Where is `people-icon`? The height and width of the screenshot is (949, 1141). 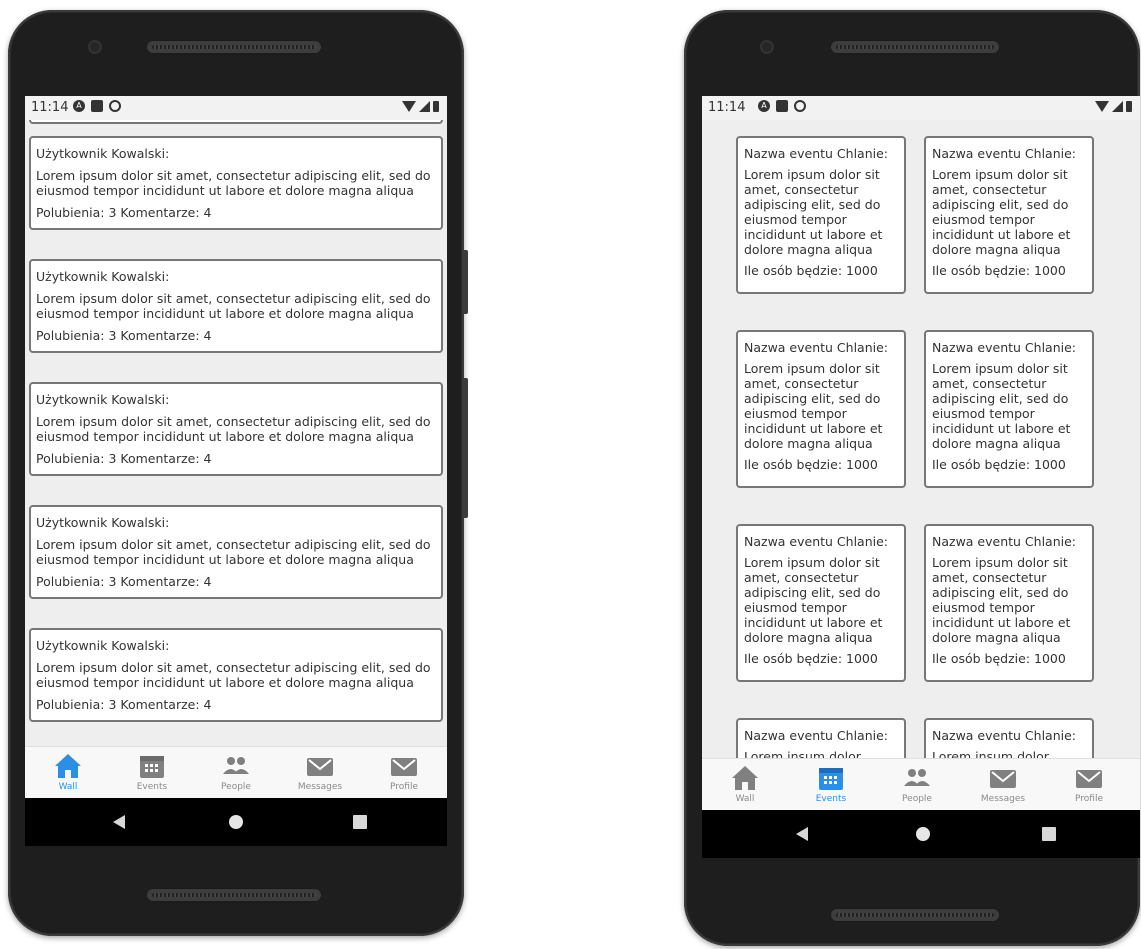
people-icon is located at coordinates (236, 766).